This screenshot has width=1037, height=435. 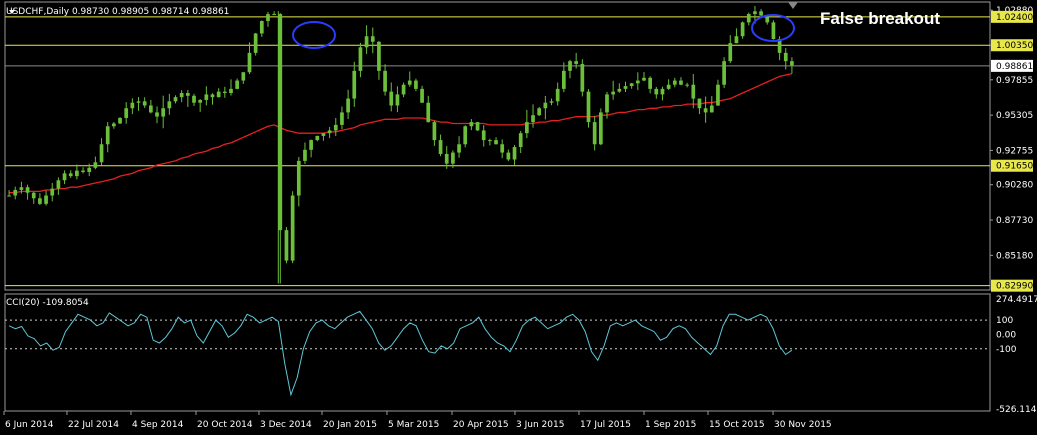 I want to click on level-label: 0.91650, so click(x=1014, y=167).